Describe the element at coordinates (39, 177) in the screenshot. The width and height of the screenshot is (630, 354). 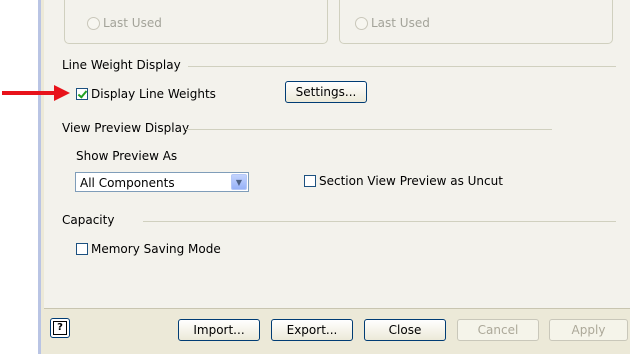
I see `dialog-border` at that location.